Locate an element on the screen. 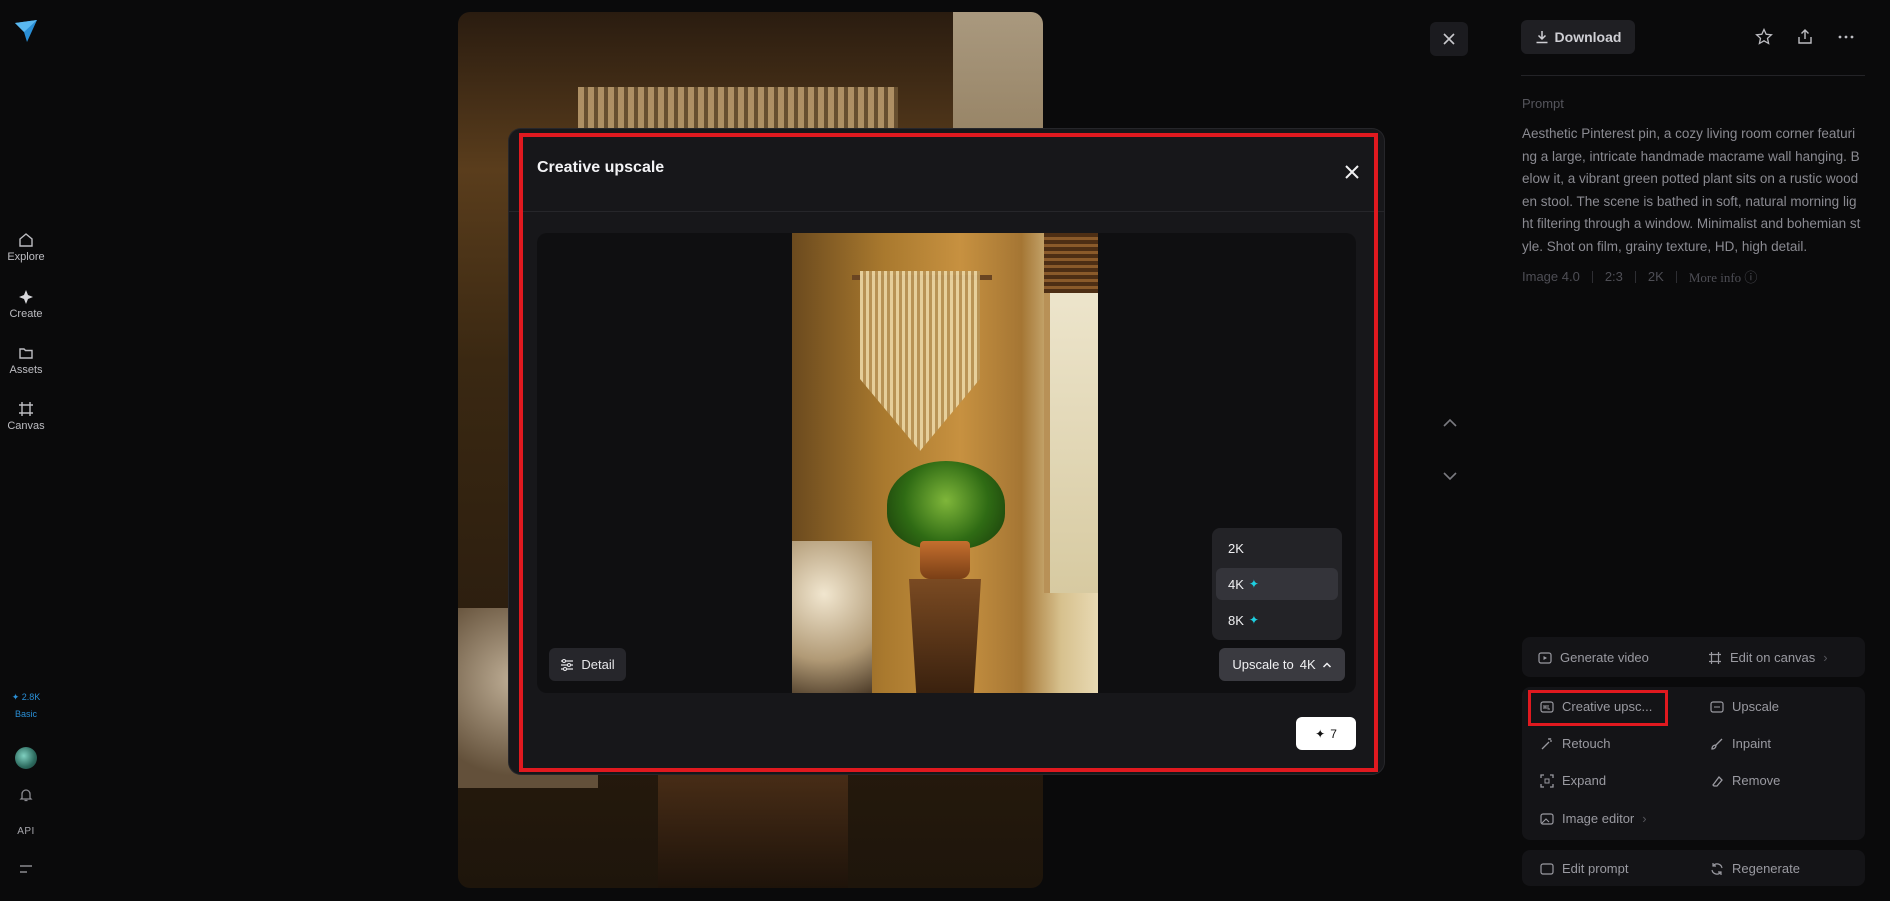 This screenshot has width=1890, height=901. sparkle-icon is located at coordinates (26, 297).